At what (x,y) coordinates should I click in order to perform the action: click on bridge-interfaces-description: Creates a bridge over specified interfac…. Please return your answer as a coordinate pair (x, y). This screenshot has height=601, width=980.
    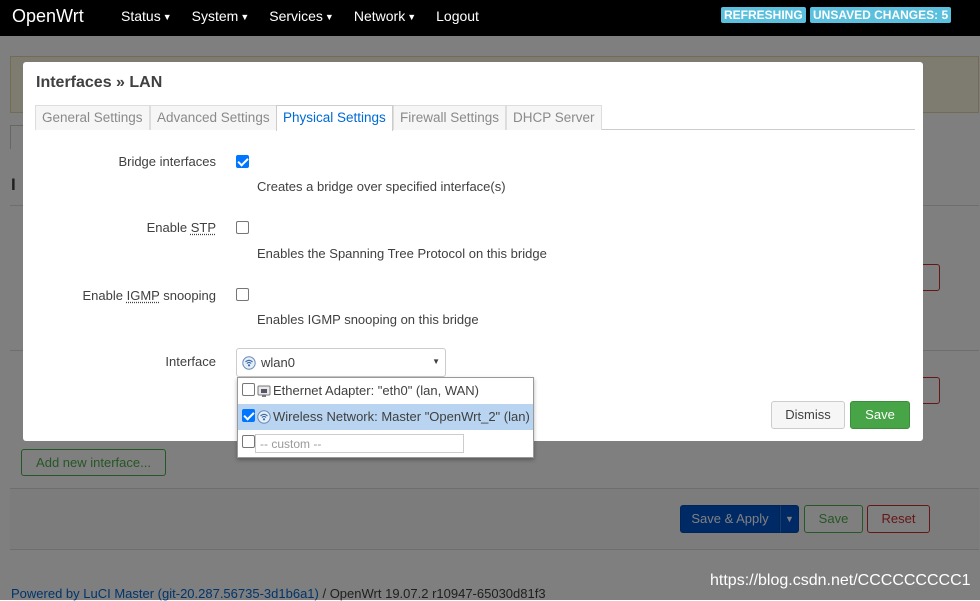
    Looking at the image, I should click on (381, 186).